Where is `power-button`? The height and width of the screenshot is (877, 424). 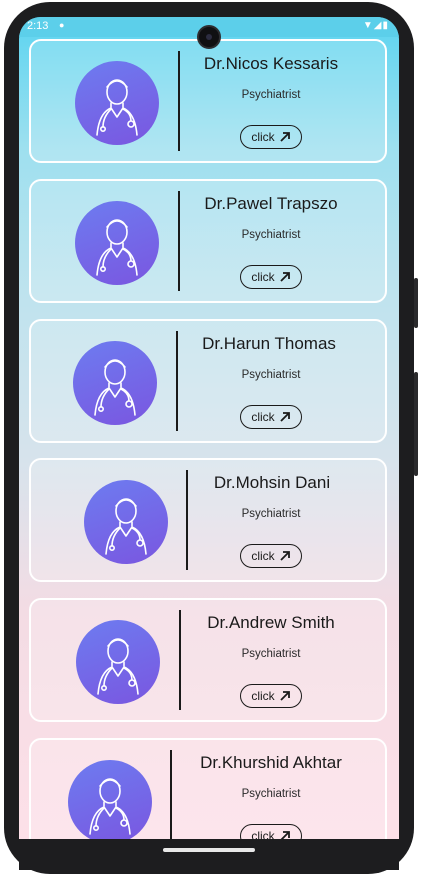
power-button is located at coordinates (416, 424).